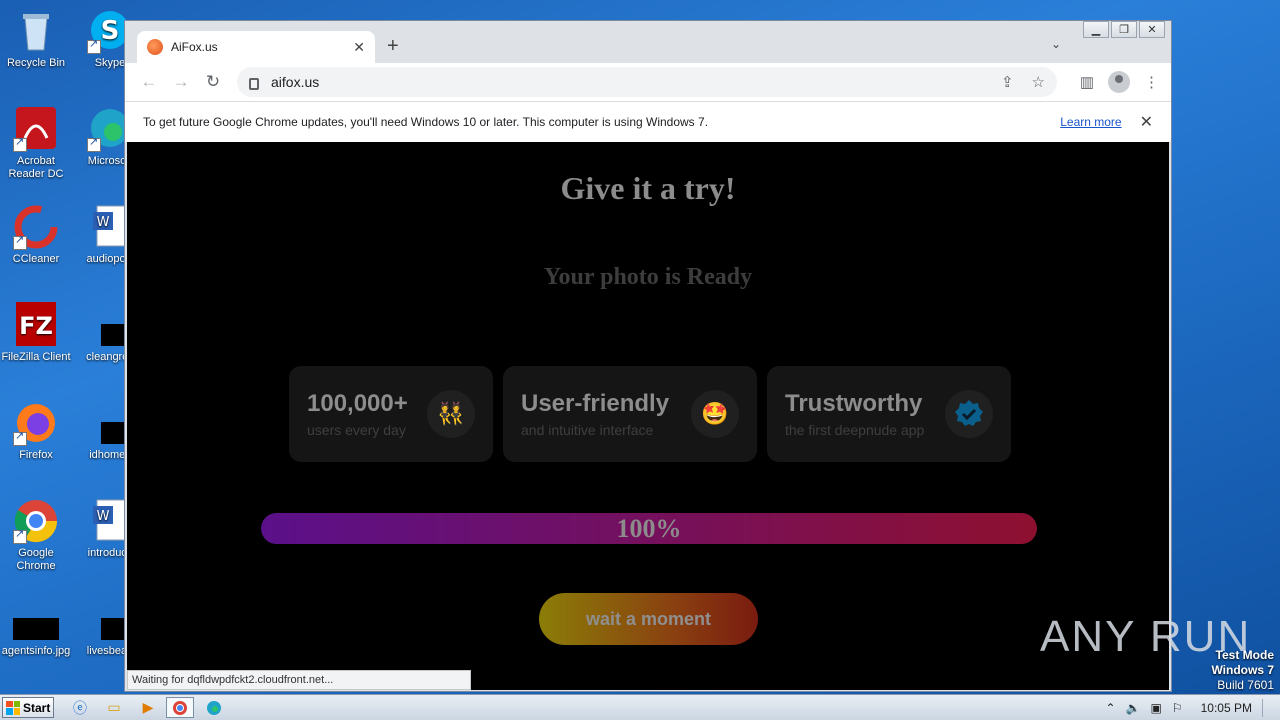 The width and height of the screenshot is (1280, 720). Describe the element at coordinates (149, 82) in the screenshot. I see `back-arrow-icon: ←` at that location.